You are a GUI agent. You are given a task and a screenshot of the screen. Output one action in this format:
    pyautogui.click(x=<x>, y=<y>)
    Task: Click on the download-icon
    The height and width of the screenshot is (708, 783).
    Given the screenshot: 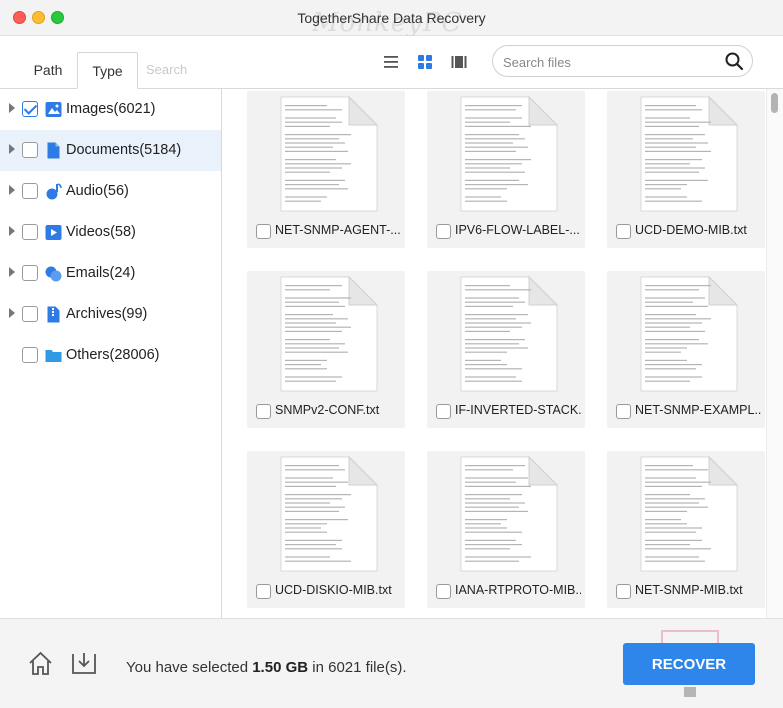 What is the action you would take?
    pyautogui.click(x=84, y=663)
    